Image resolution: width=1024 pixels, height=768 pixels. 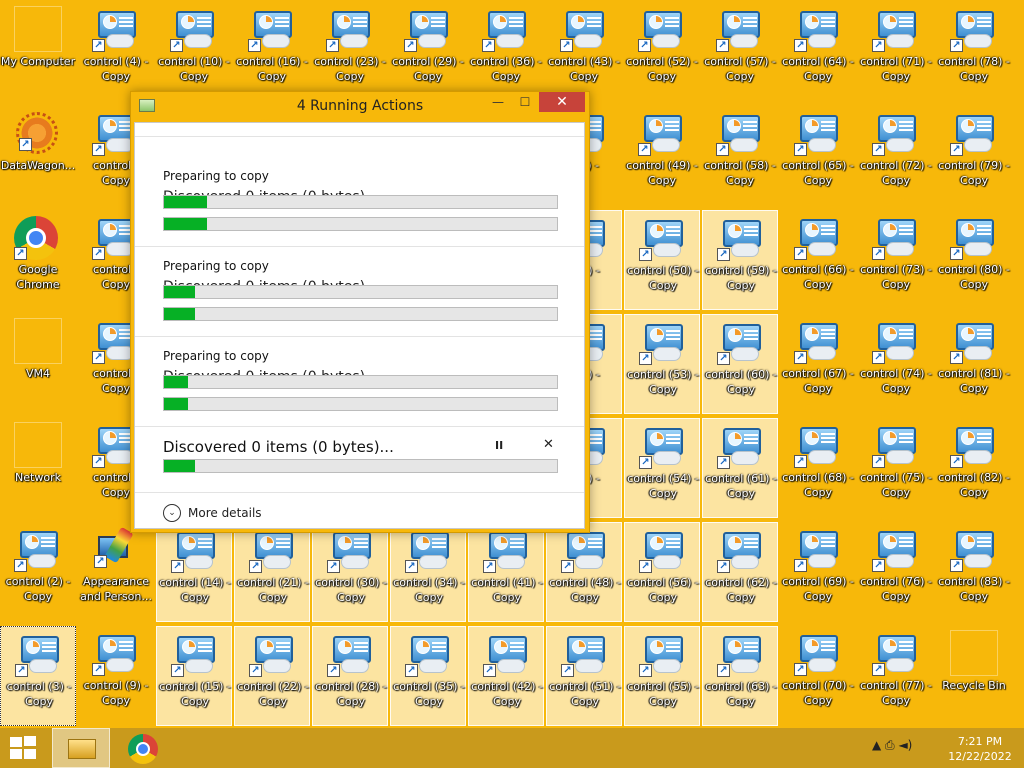 What do you see at coordinates (428, 572) in the screenshot?
I see `desktop-icon-control-copy: ↗ control (34) - Copy` at bounding box center [428, 572].